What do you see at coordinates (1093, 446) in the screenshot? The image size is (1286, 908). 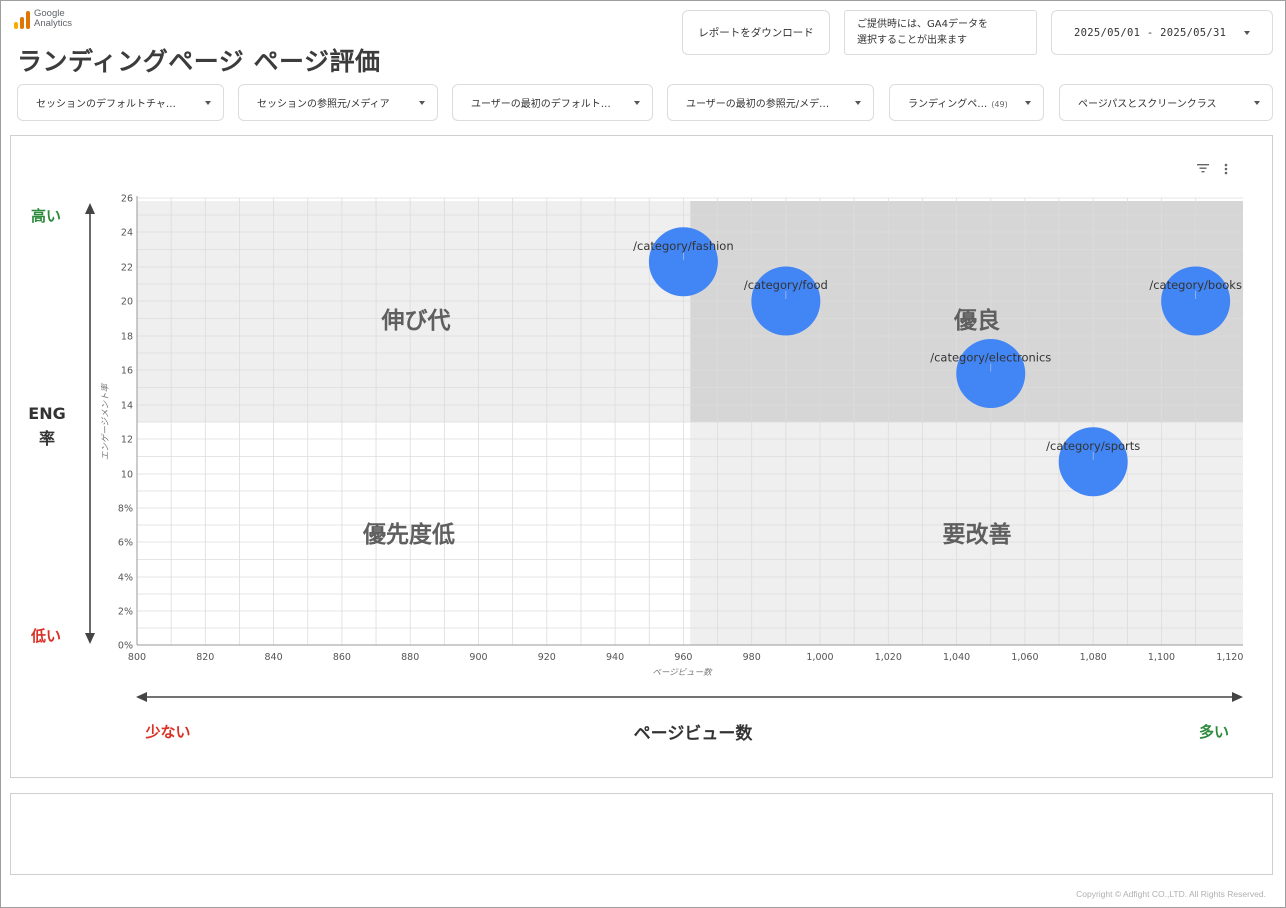 I see `bubble-label: /category/sports` at bounding box center [1093, 446].